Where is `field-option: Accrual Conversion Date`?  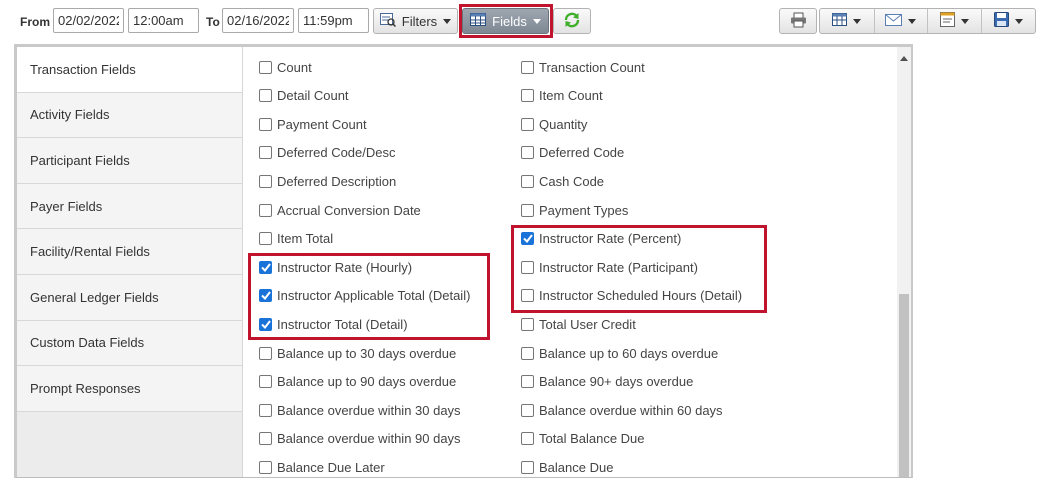
field-option: Accrual Conversion Date is located at coordinates (340, 210).